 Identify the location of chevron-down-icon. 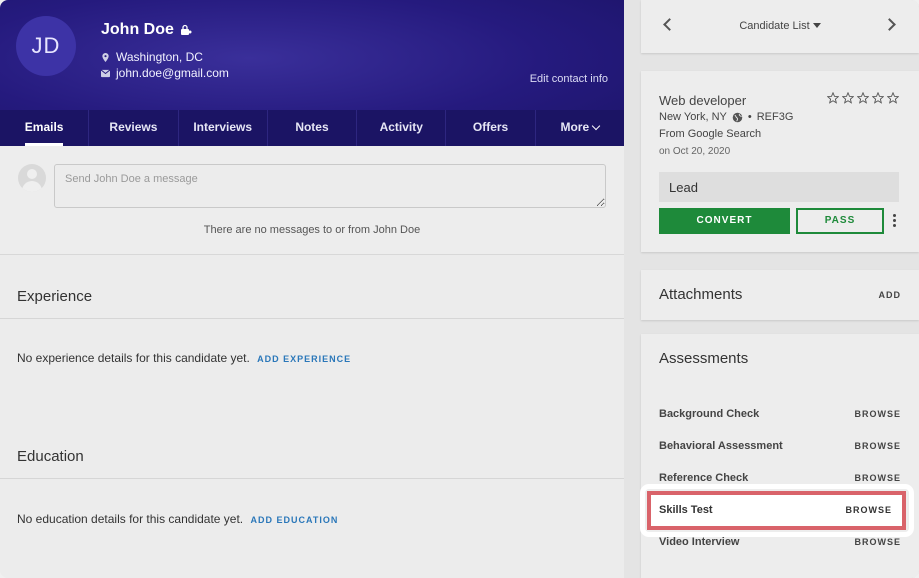
(596, 126).